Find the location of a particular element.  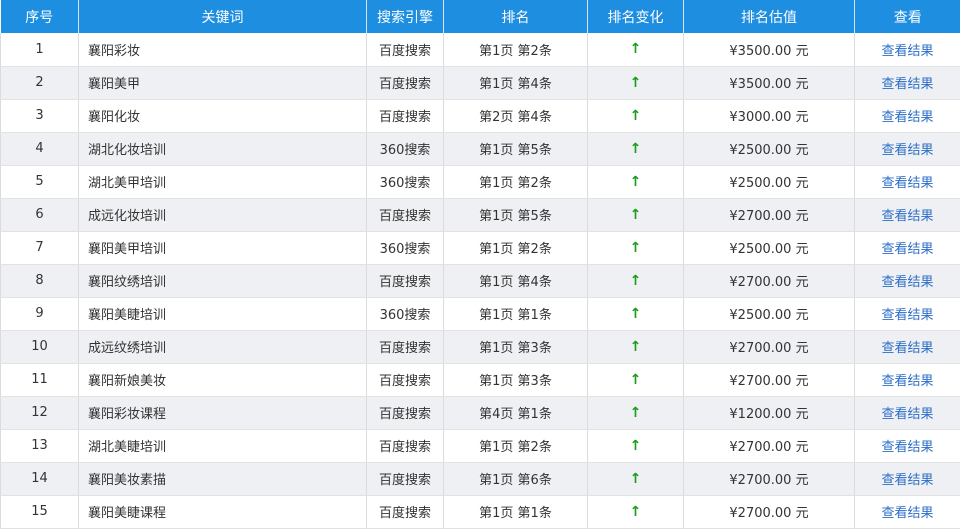

row-rank-value: ¥2500.00 元 is located at coordinates (769, 183).